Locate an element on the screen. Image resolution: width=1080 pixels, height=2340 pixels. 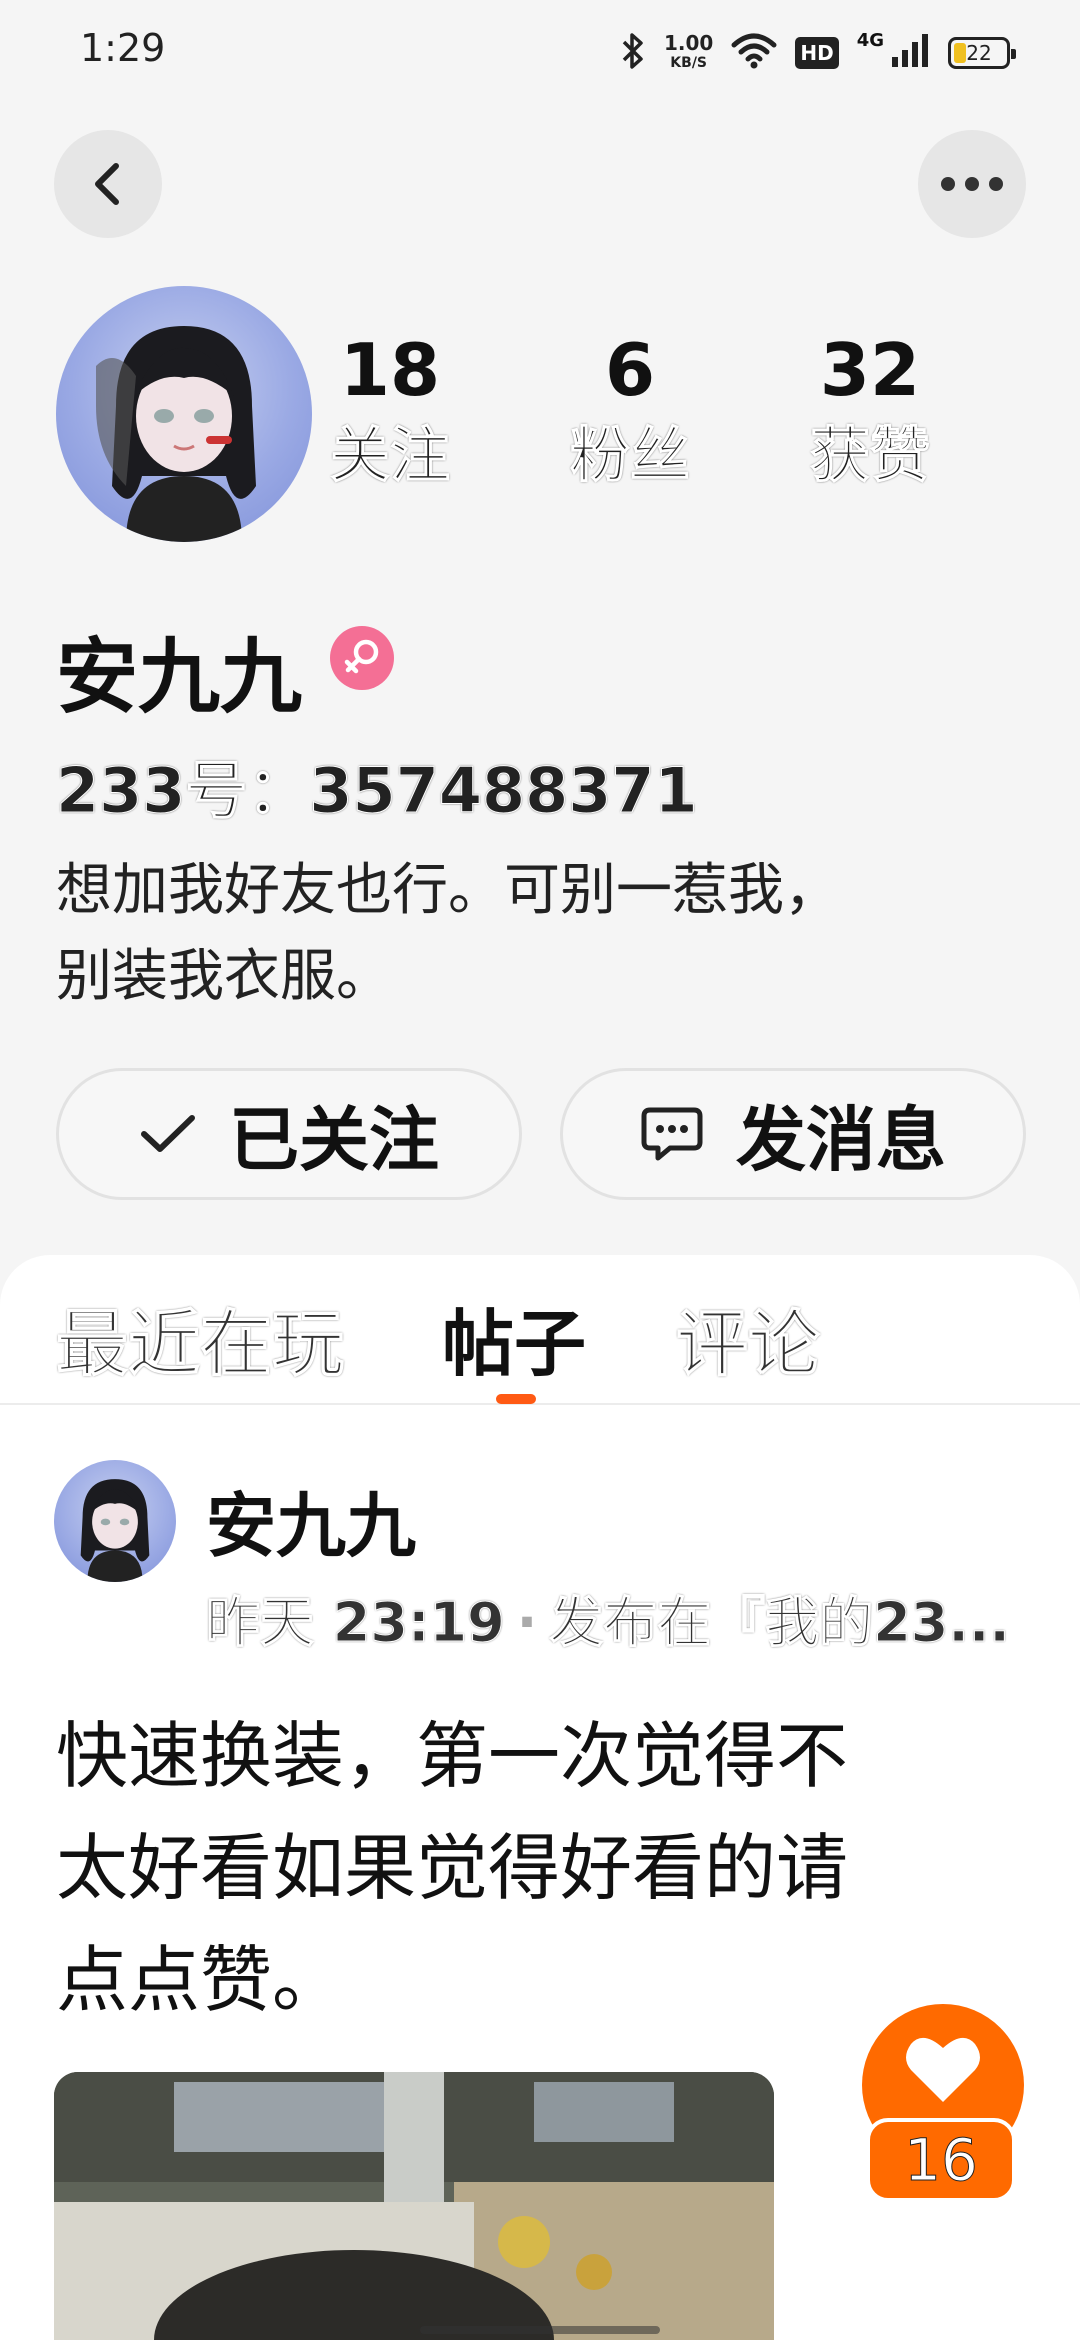
active-tab-indicator is located at coordinates (516, 1399).